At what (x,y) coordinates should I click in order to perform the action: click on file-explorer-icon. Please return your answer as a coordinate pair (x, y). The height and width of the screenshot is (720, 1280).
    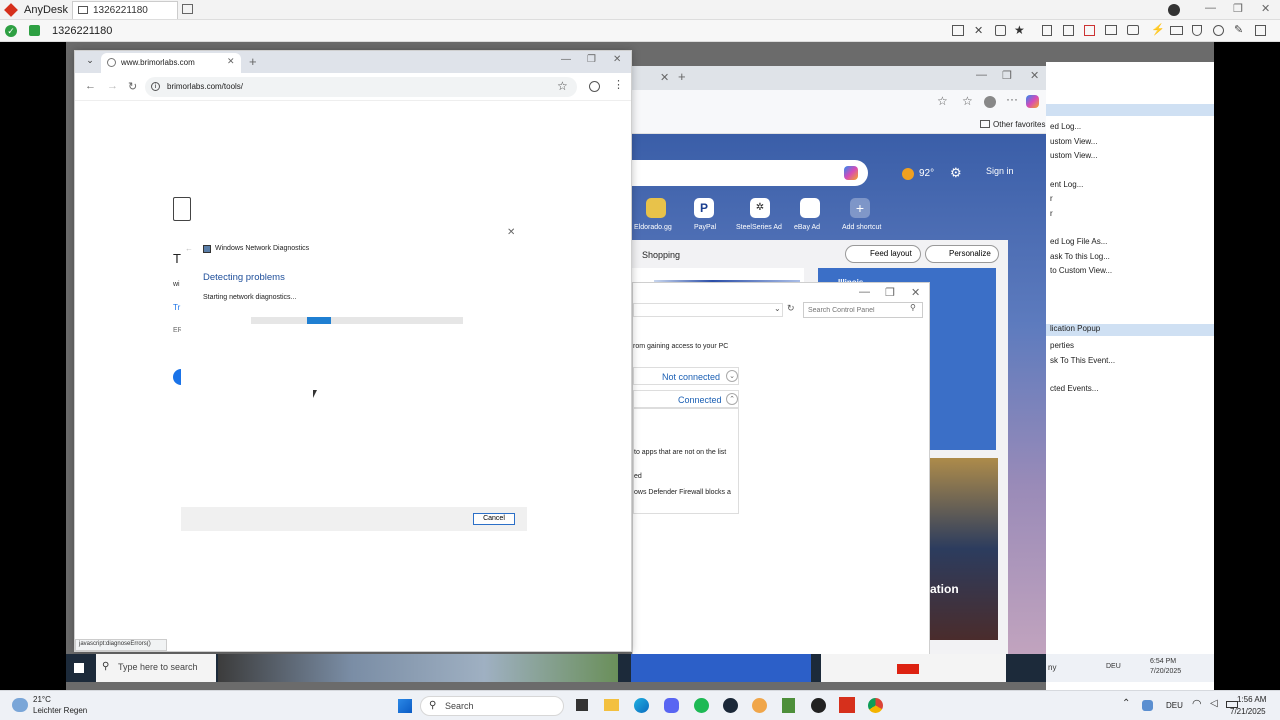
    Looking at the image, I should click on (611, 705).